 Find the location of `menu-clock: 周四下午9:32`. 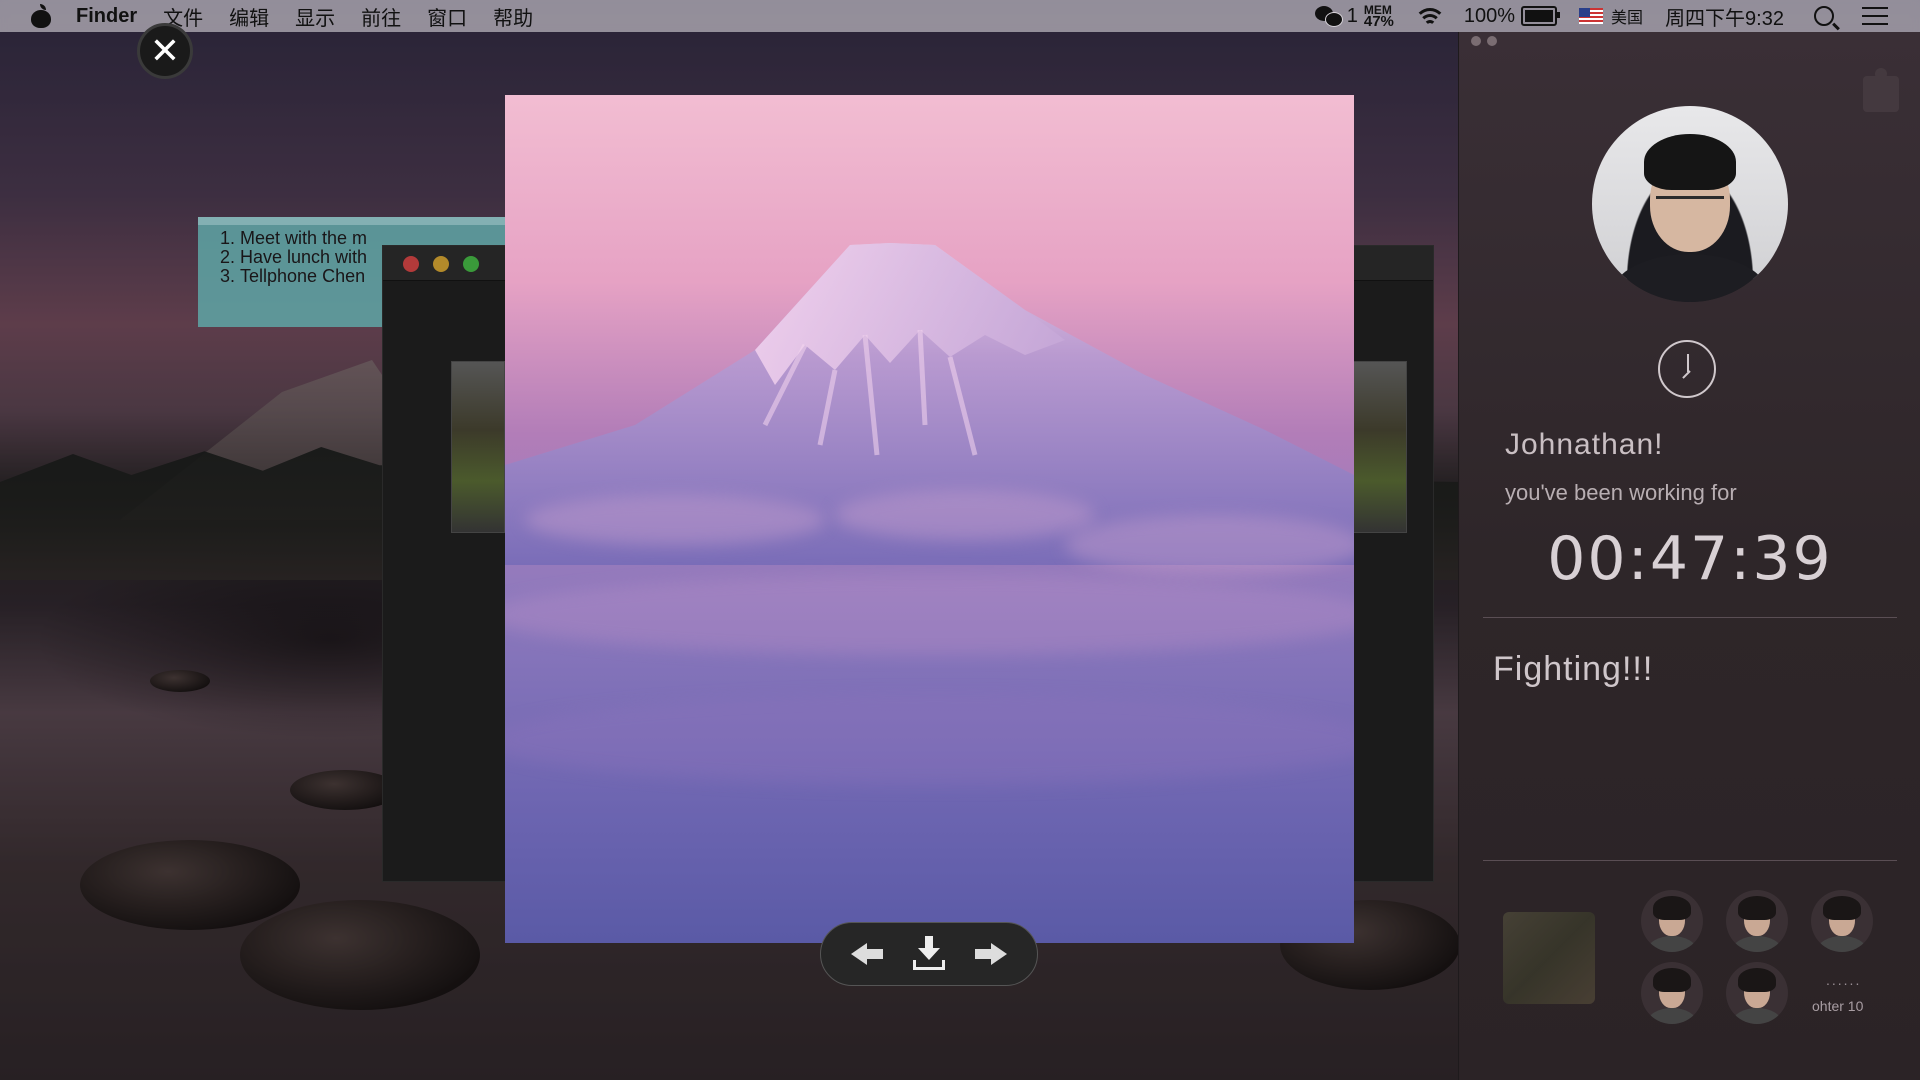

menu-clock: 周四下午9:32 is located at coordinates (1724, 16).